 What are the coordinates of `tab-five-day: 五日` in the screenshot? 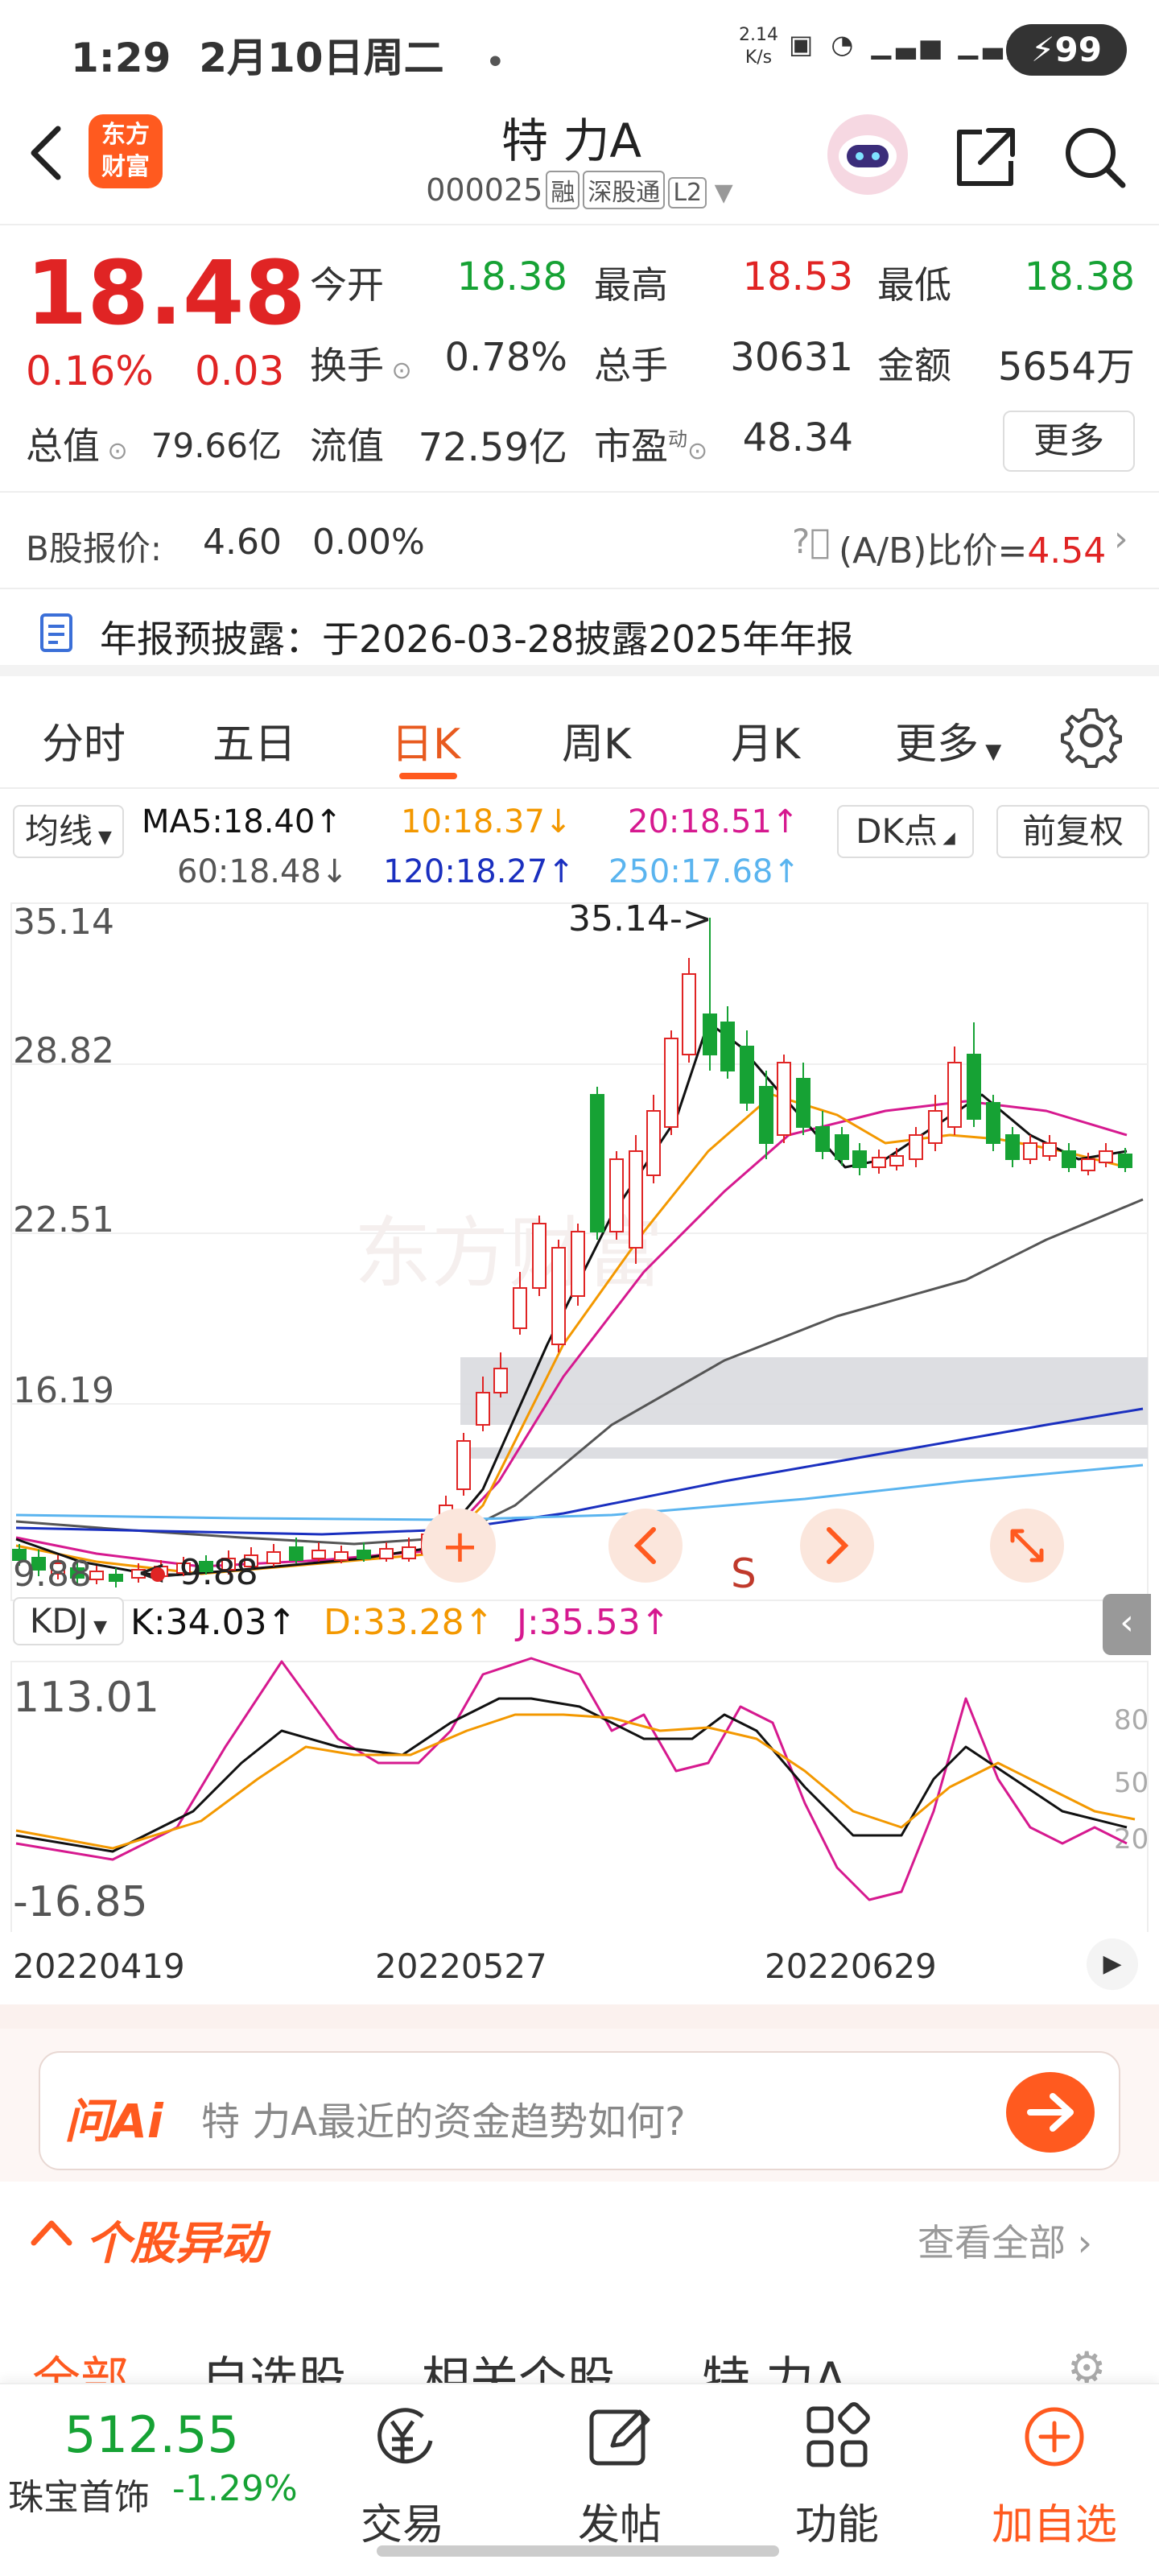 It's located at (254, 740).